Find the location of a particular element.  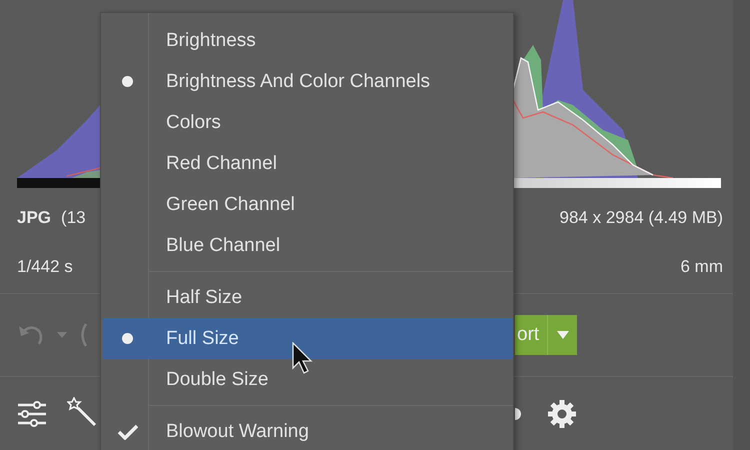

settings-icon is located at coordinates (562, 413).